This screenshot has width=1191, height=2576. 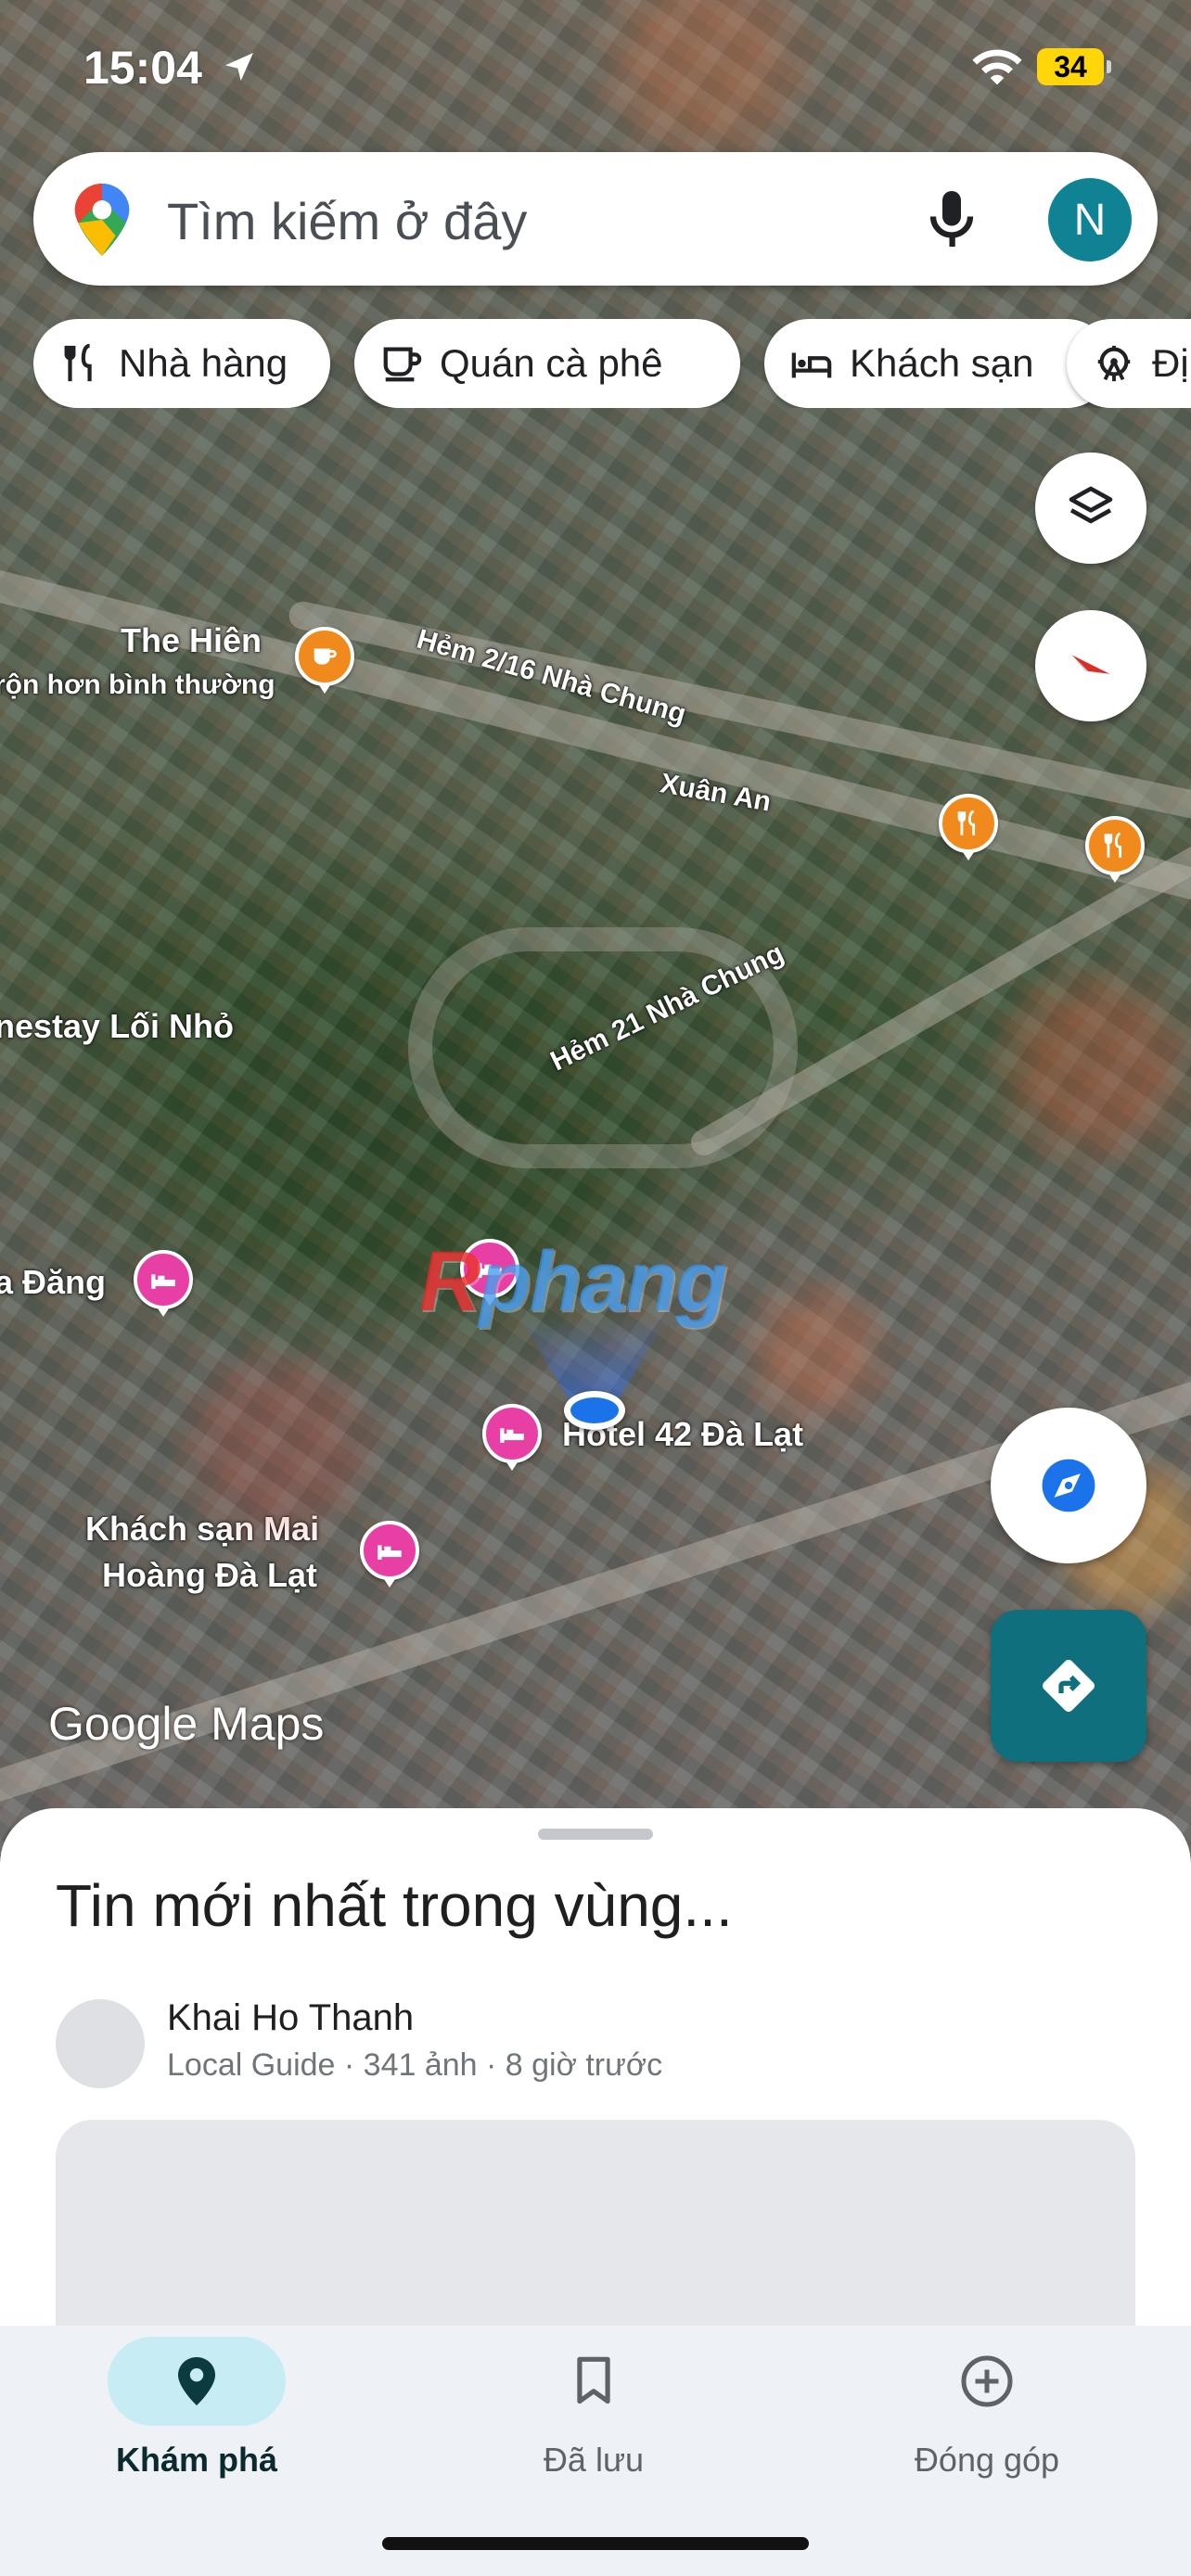 I want to click on compass-needle-icon, so click(x=1090, y=665).